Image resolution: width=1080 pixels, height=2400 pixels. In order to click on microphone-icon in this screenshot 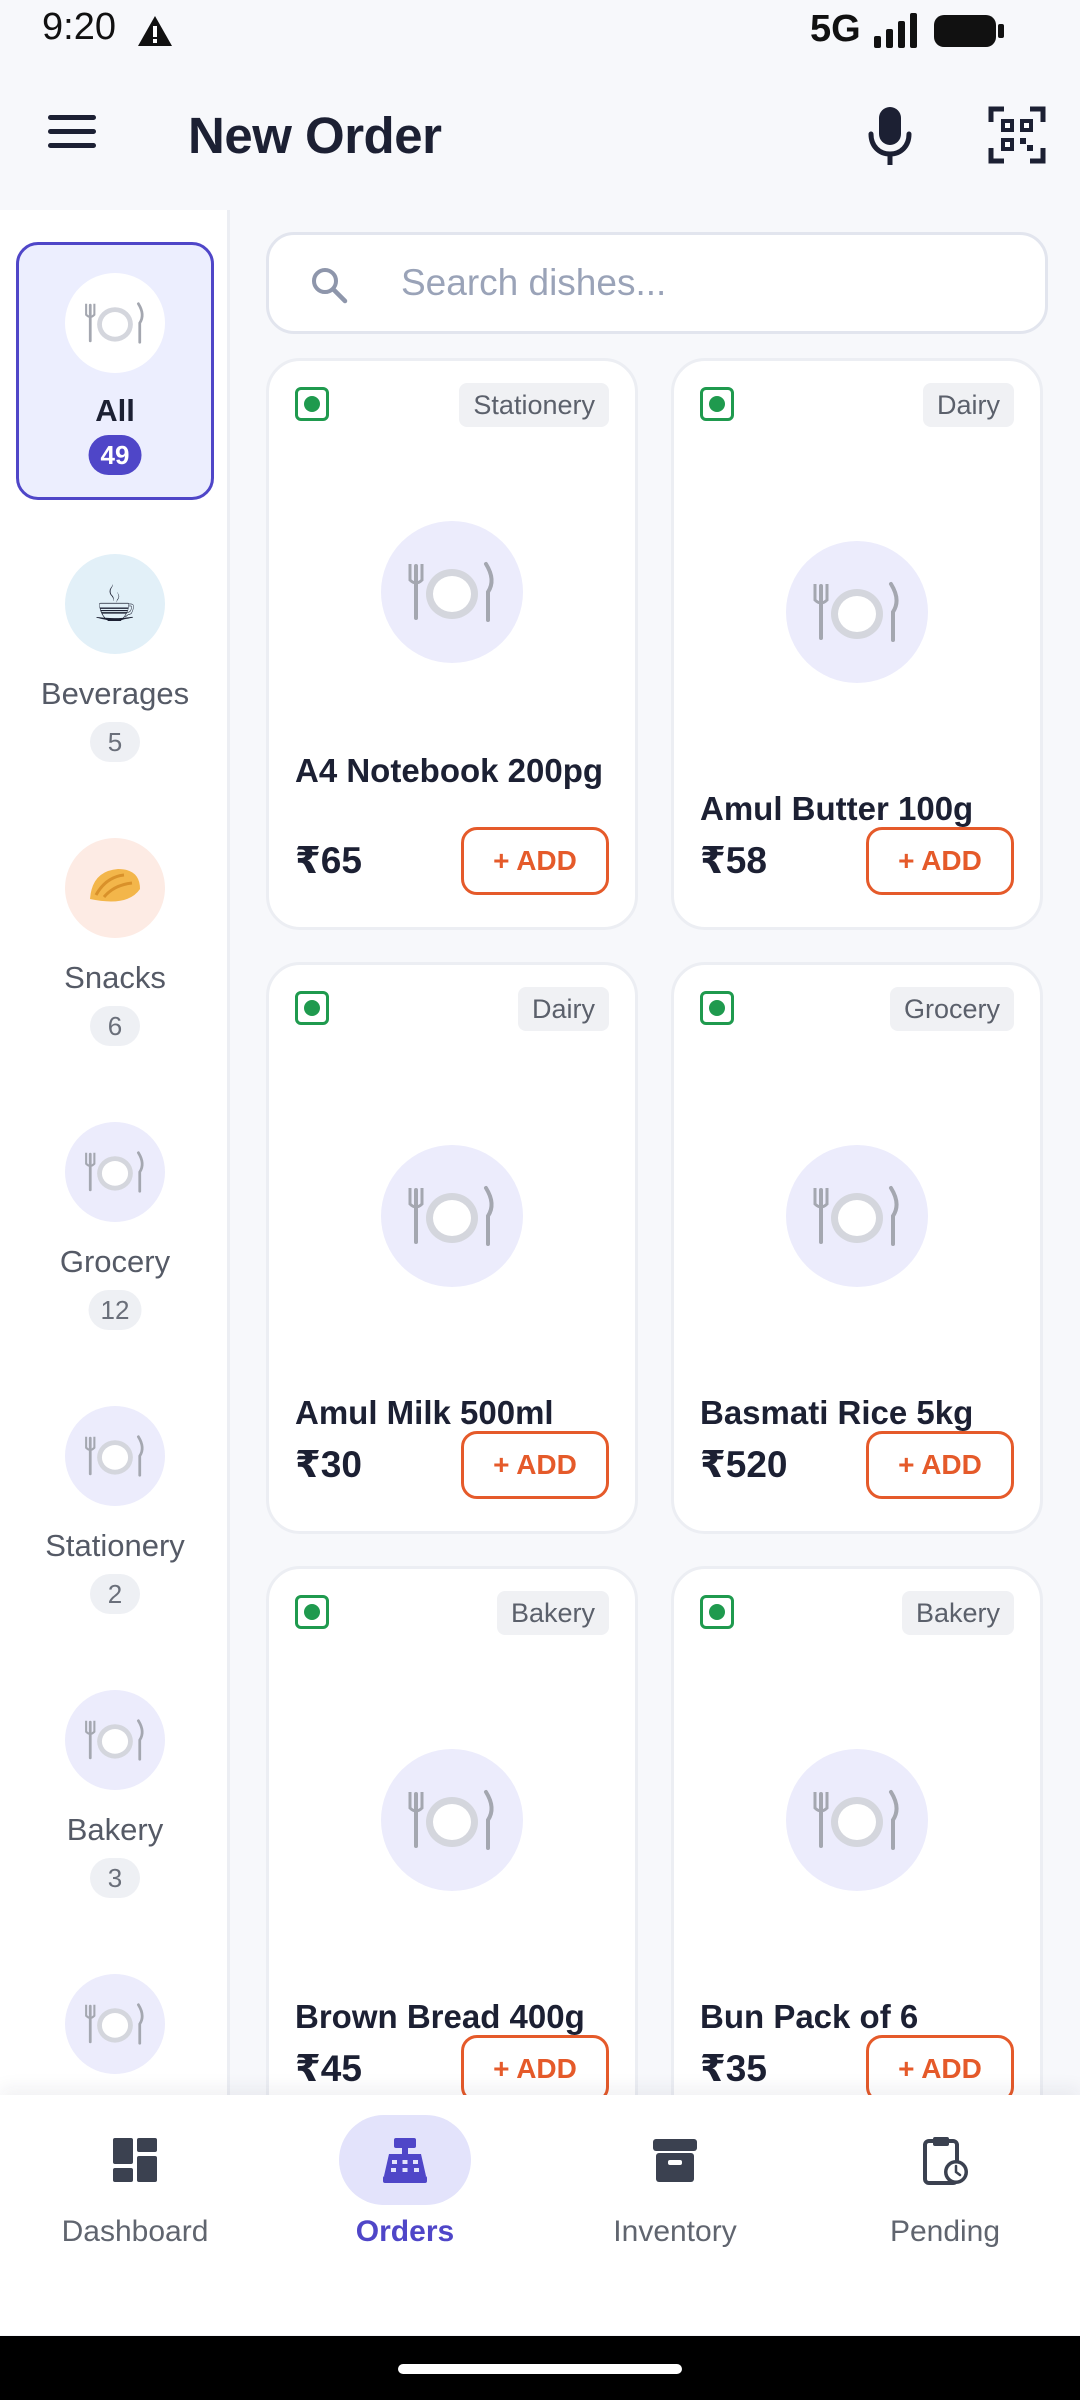, I will do `click(890, 136)`.